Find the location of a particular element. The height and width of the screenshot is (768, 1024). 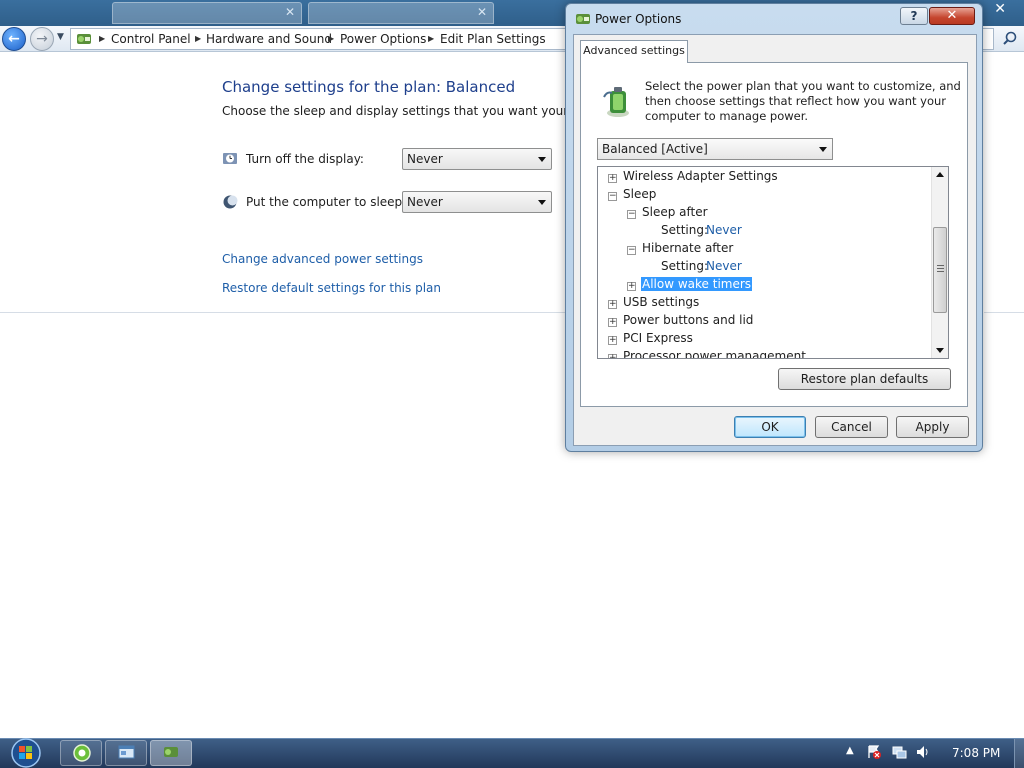

close-icon: ✕ is located at coordinates (1000, 9).